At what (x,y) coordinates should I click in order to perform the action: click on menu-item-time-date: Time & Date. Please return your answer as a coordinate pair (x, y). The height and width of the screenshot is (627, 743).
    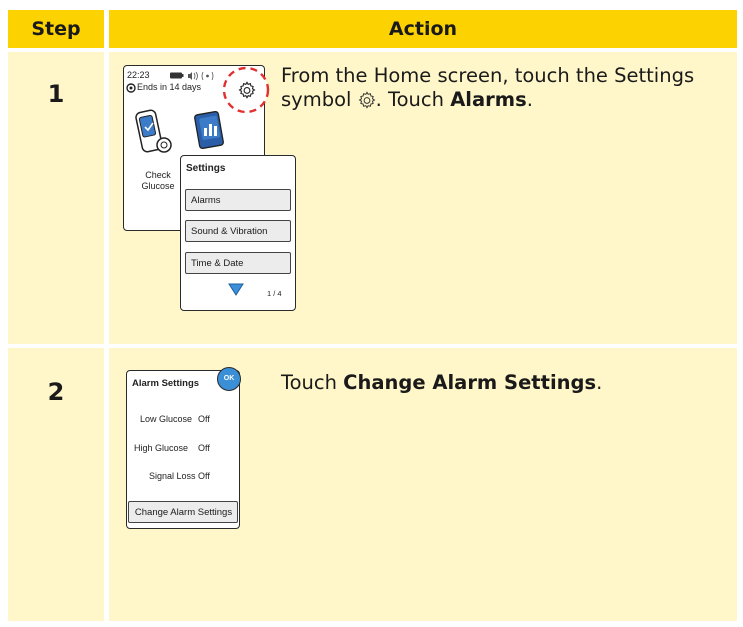
    Looking at the image, I should click on (238, 263).